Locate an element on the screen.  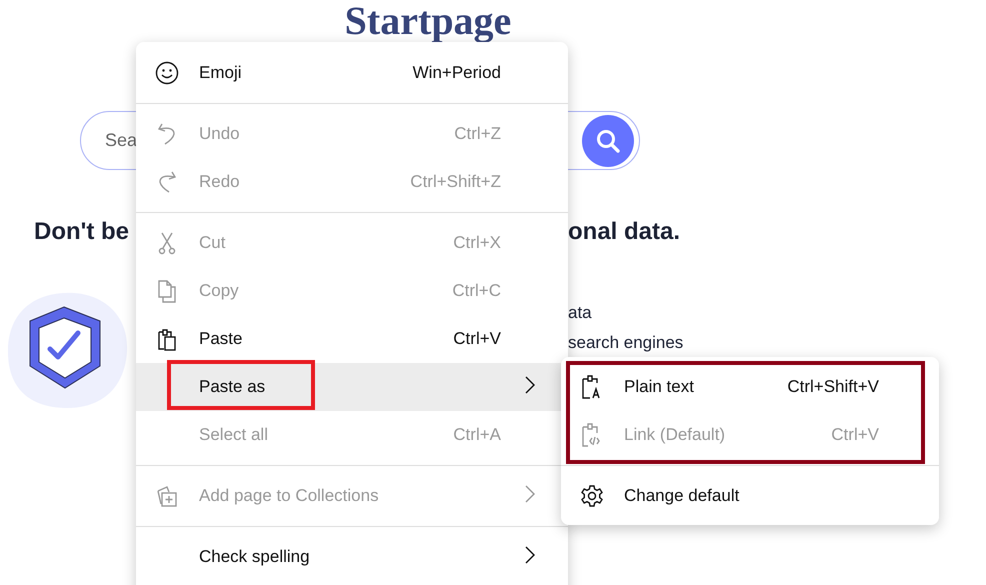
search-button is located at coordinates (608, 140).